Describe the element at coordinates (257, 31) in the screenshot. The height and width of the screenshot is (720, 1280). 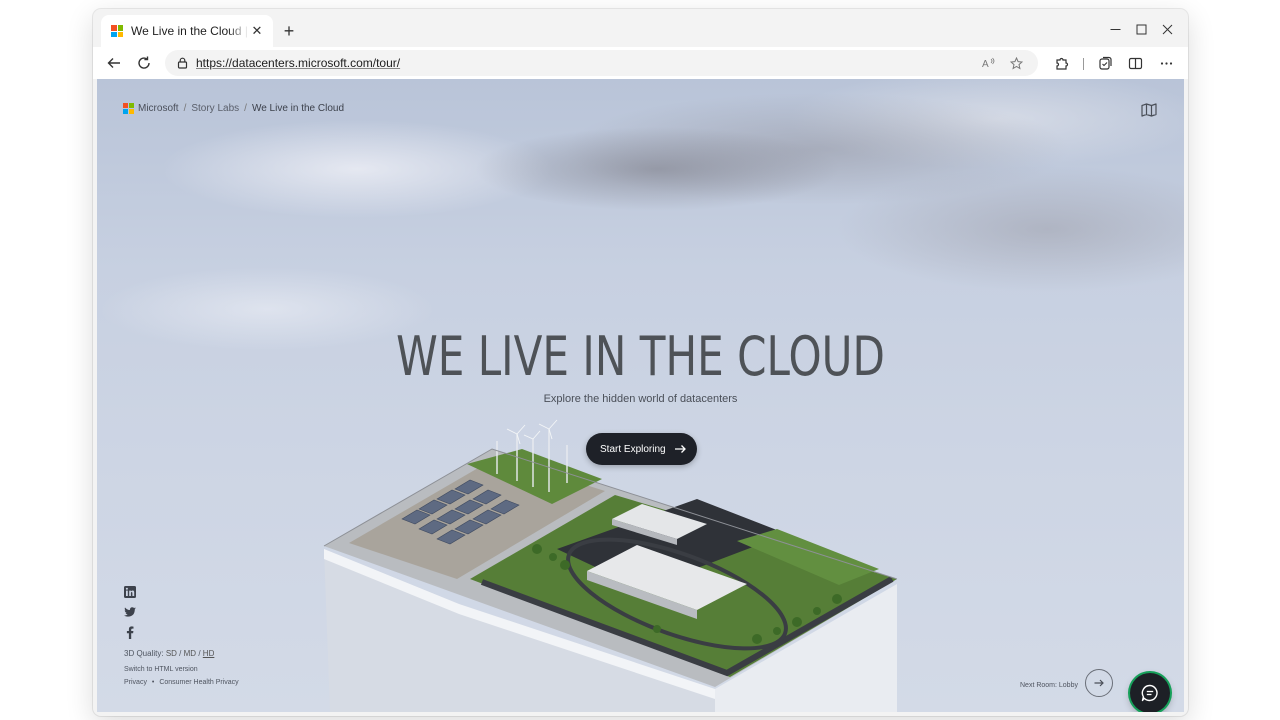
I see `tab-close-icon: ✕` at that location.